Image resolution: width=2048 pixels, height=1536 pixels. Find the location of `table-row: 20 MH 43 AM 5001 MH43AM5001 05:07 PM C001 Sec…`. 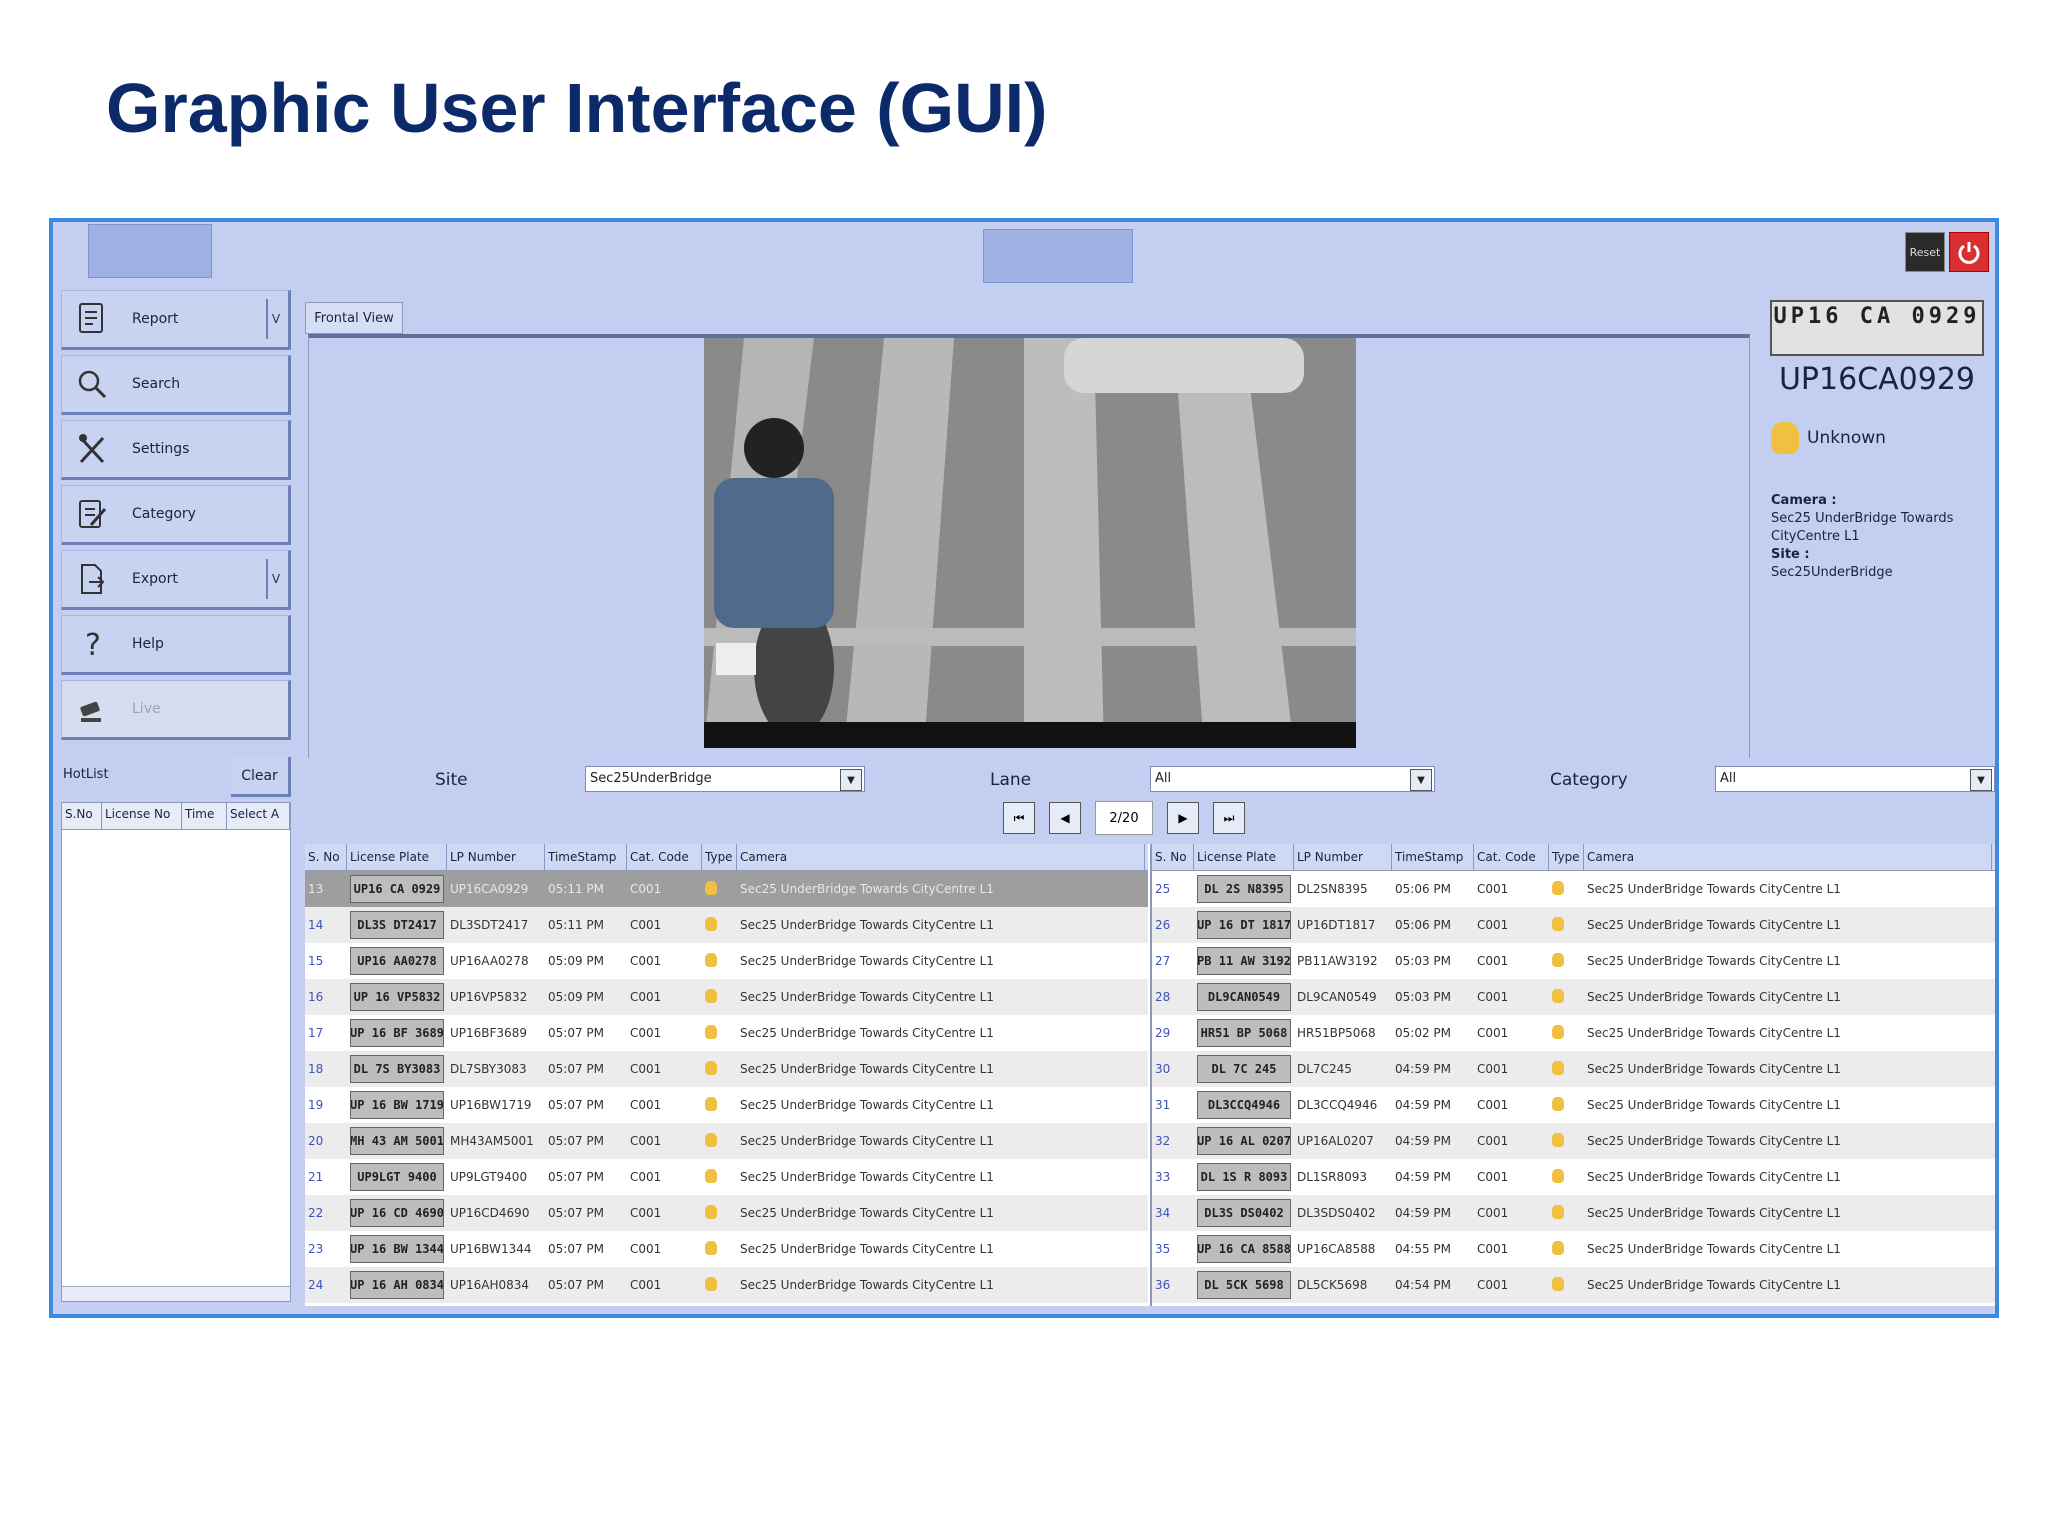

table-row: 20 MH 43 AM 5001 MH43AM5001 05:07 PM C001 Sec… is located at coordinates (726, 1141).